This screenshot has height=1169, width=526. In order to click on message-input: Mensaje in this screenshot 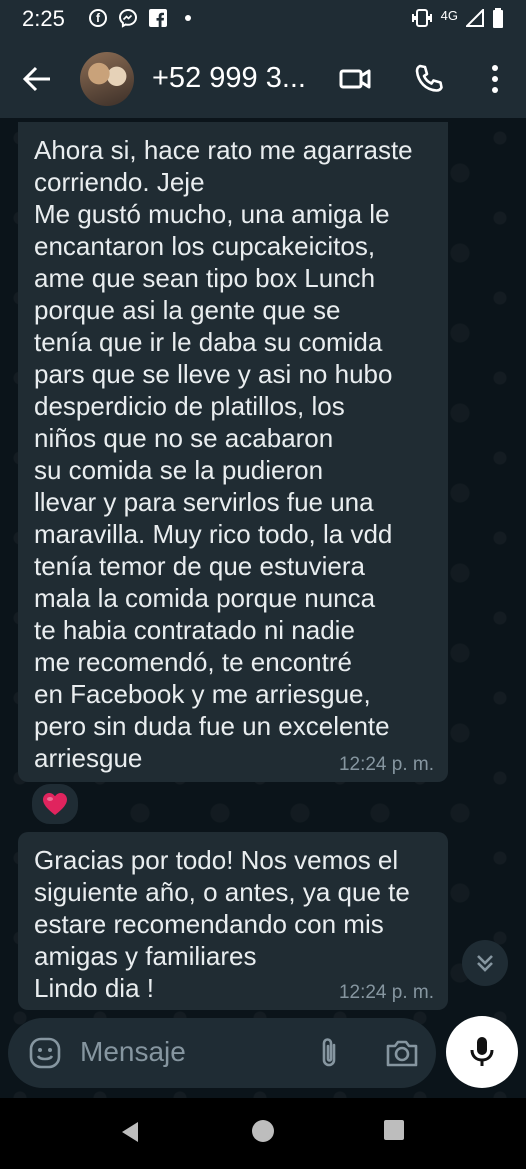, I will do `click(133, 1052)`.